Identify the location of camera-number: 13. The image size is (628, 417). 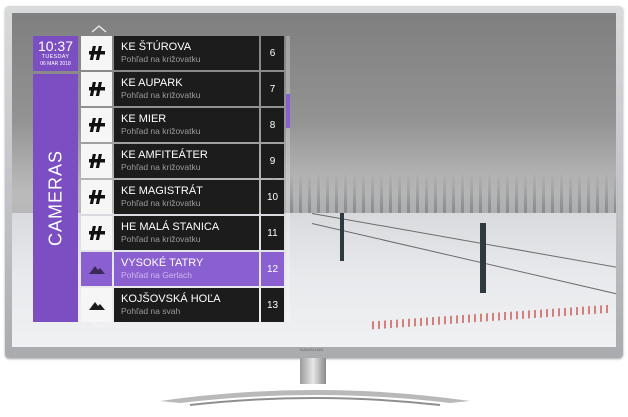
(272, 305).